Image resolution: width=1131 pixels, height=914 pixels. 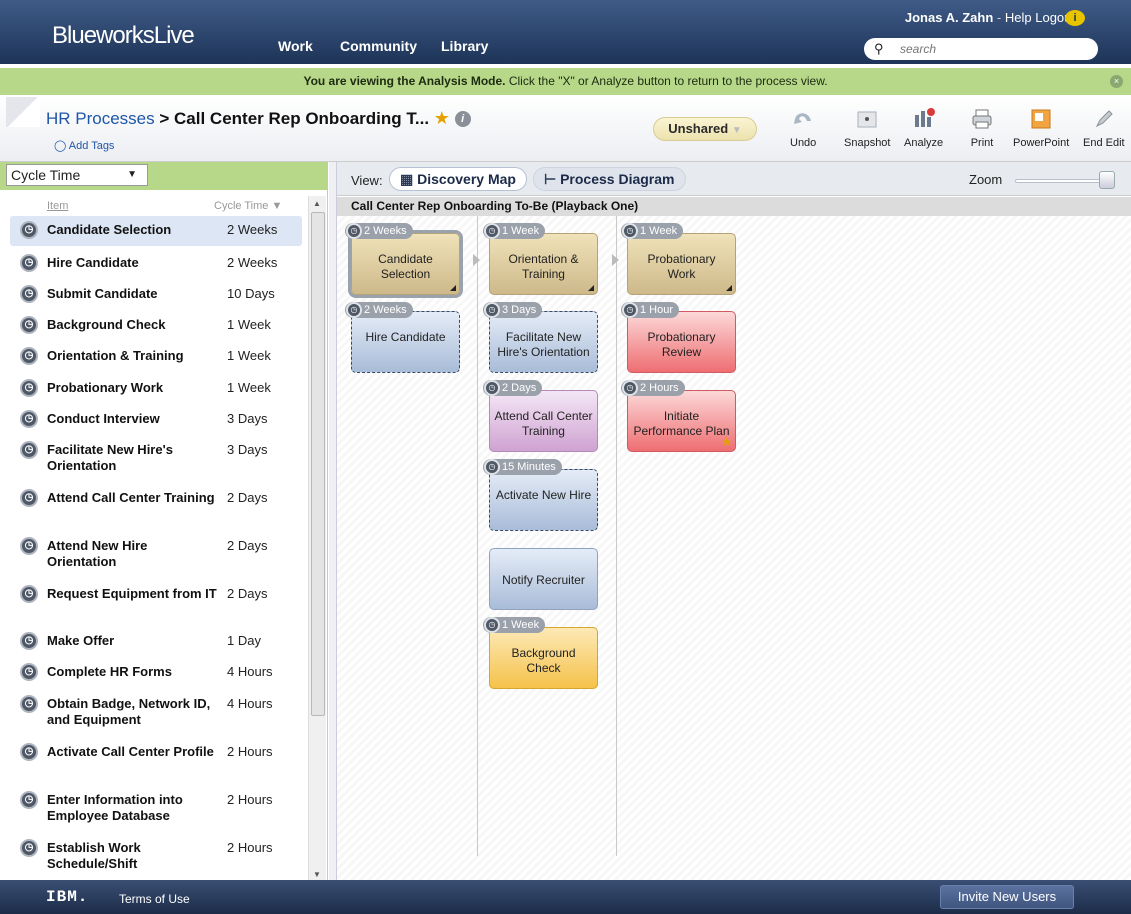 I want to click on search-box: ⚲, so click(x=981, y=49).